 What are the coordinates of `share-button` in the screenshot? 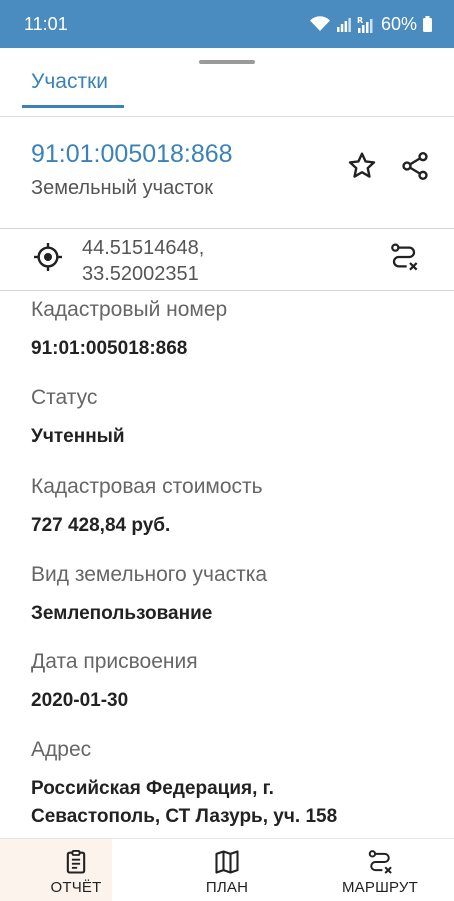 It's located at (415, 168).